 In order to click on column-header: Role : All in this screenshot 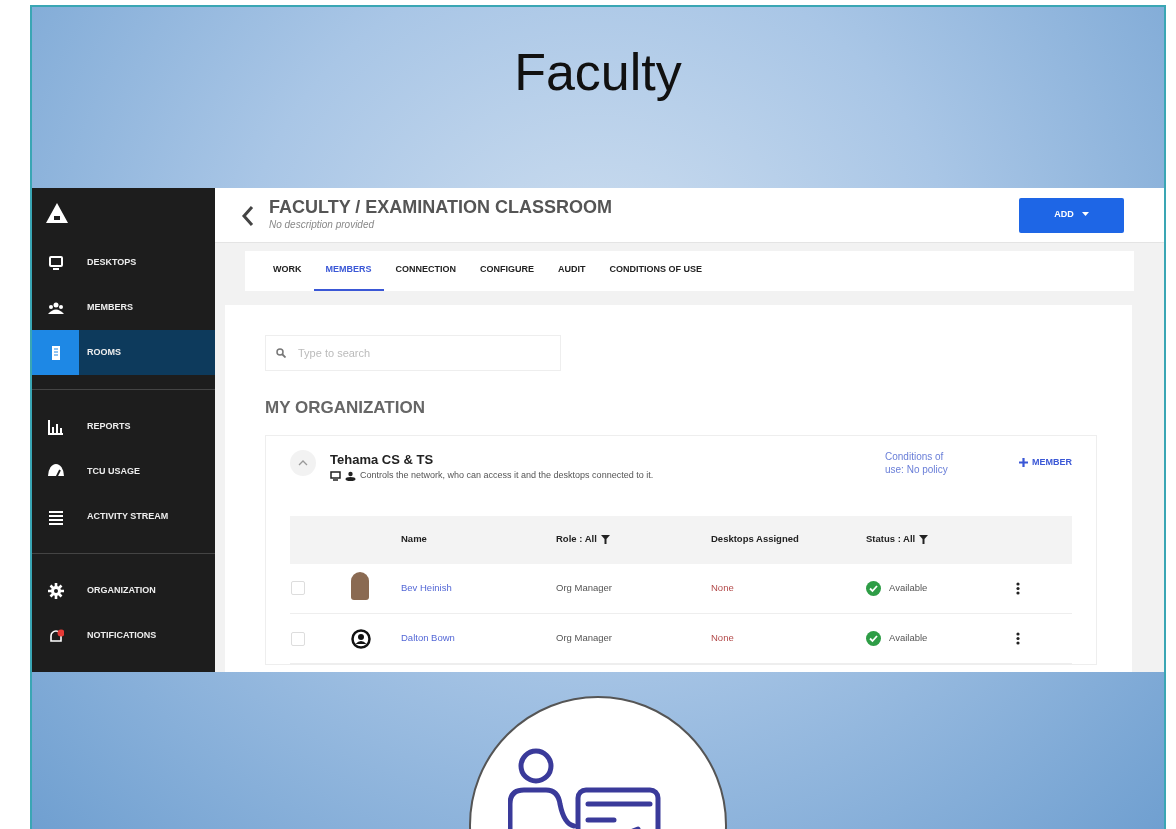, I will do `click(576, 539)`.